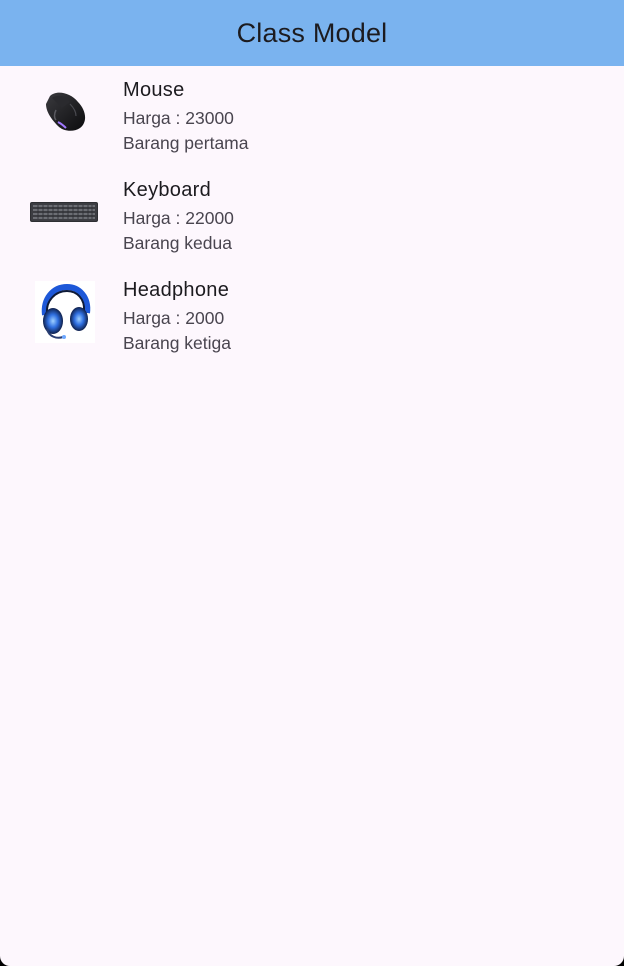  I want to click on item-name: Headphone, so click(176, 290).